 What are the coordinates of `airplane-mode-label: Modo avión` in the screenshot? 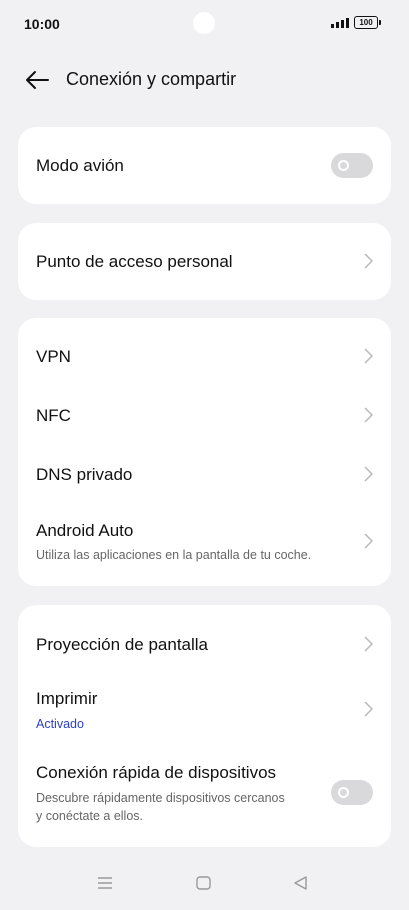 It's located at (80, 165).